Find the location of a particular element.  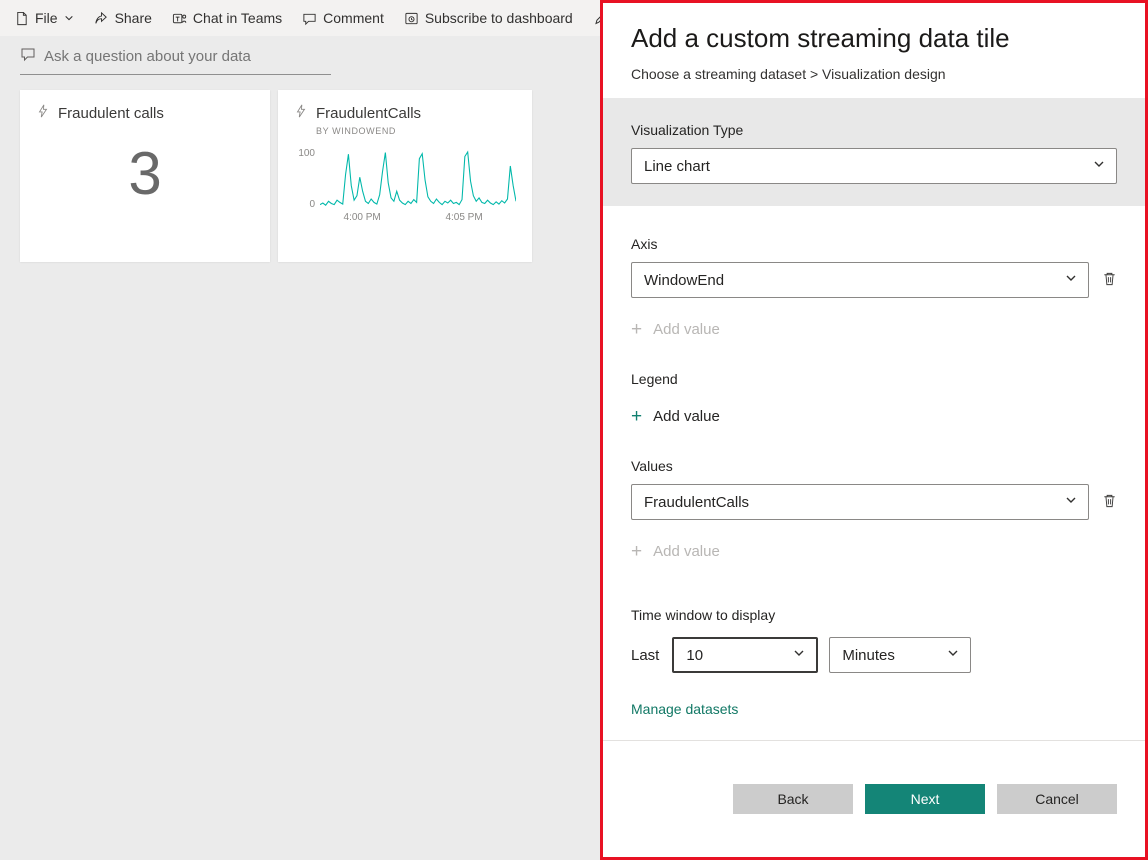

axis-value: WindowEnd is located at coordinates (684, 280).